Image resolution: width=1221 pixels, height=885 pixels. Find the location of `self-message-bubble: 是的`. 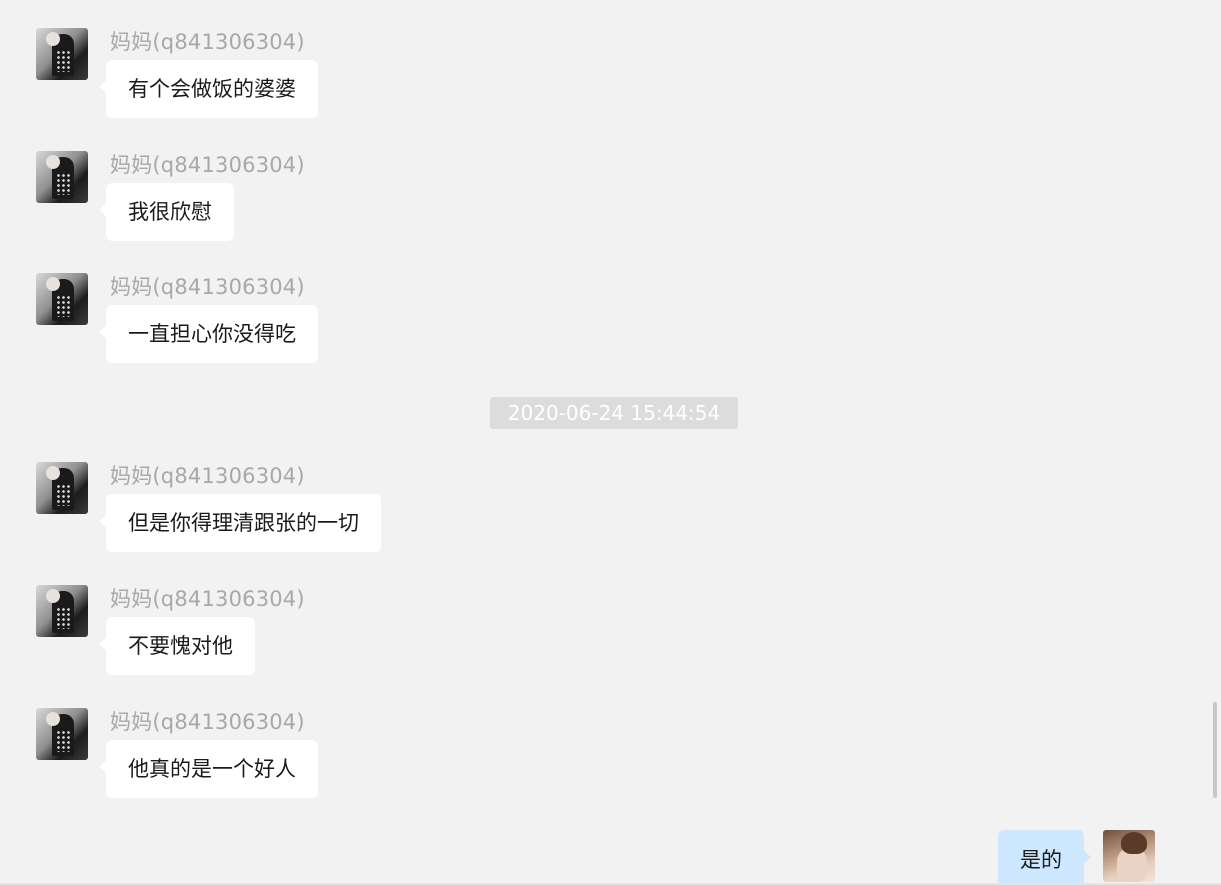

self-message-bubble: 是的 is located at coordinates (1044, 857).